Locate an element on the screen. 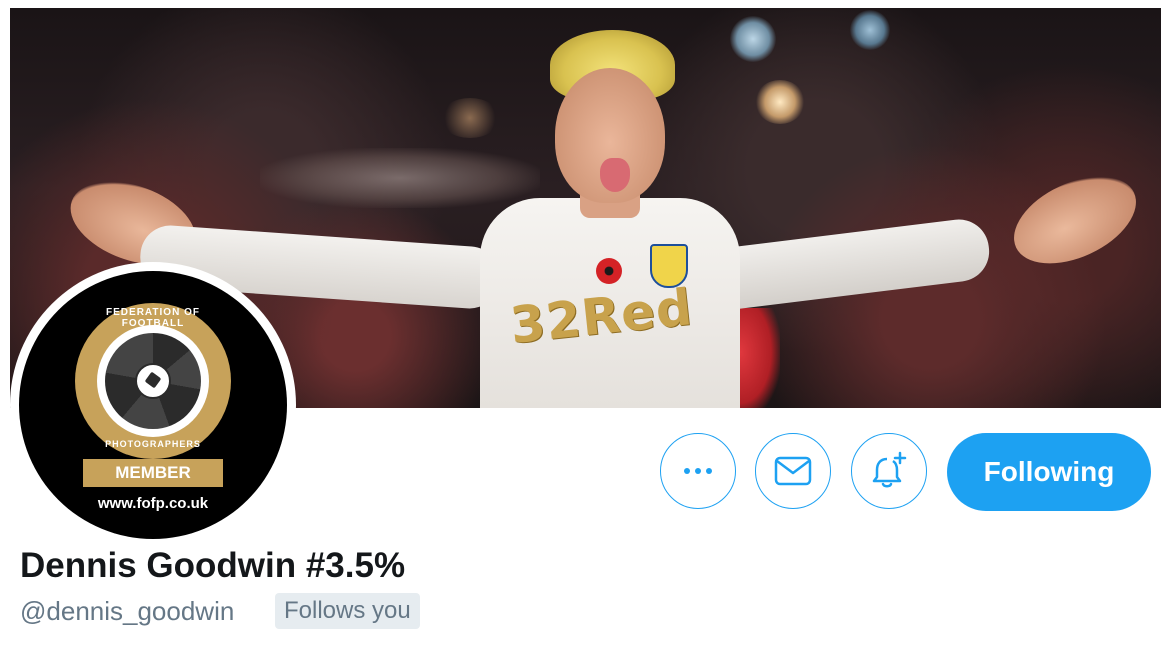 The height and width of the screenshot is (645, 1161). camera-aperture-icon is located at coordinates (153, 381).